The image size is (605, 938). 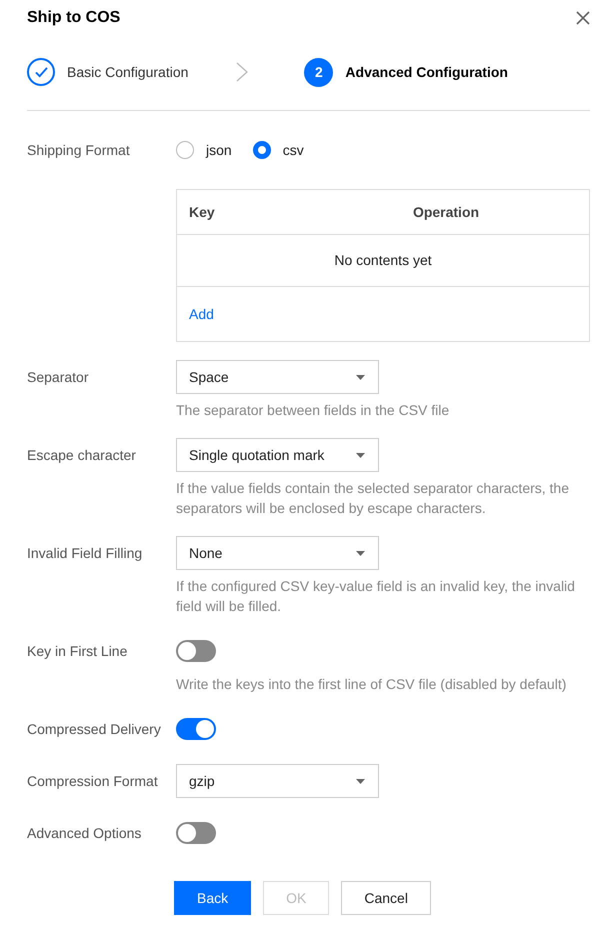 What do you see at coordinates (446, 212) in the screenshot?
I see `column-header: Operation` at bounding box center [446, 212].